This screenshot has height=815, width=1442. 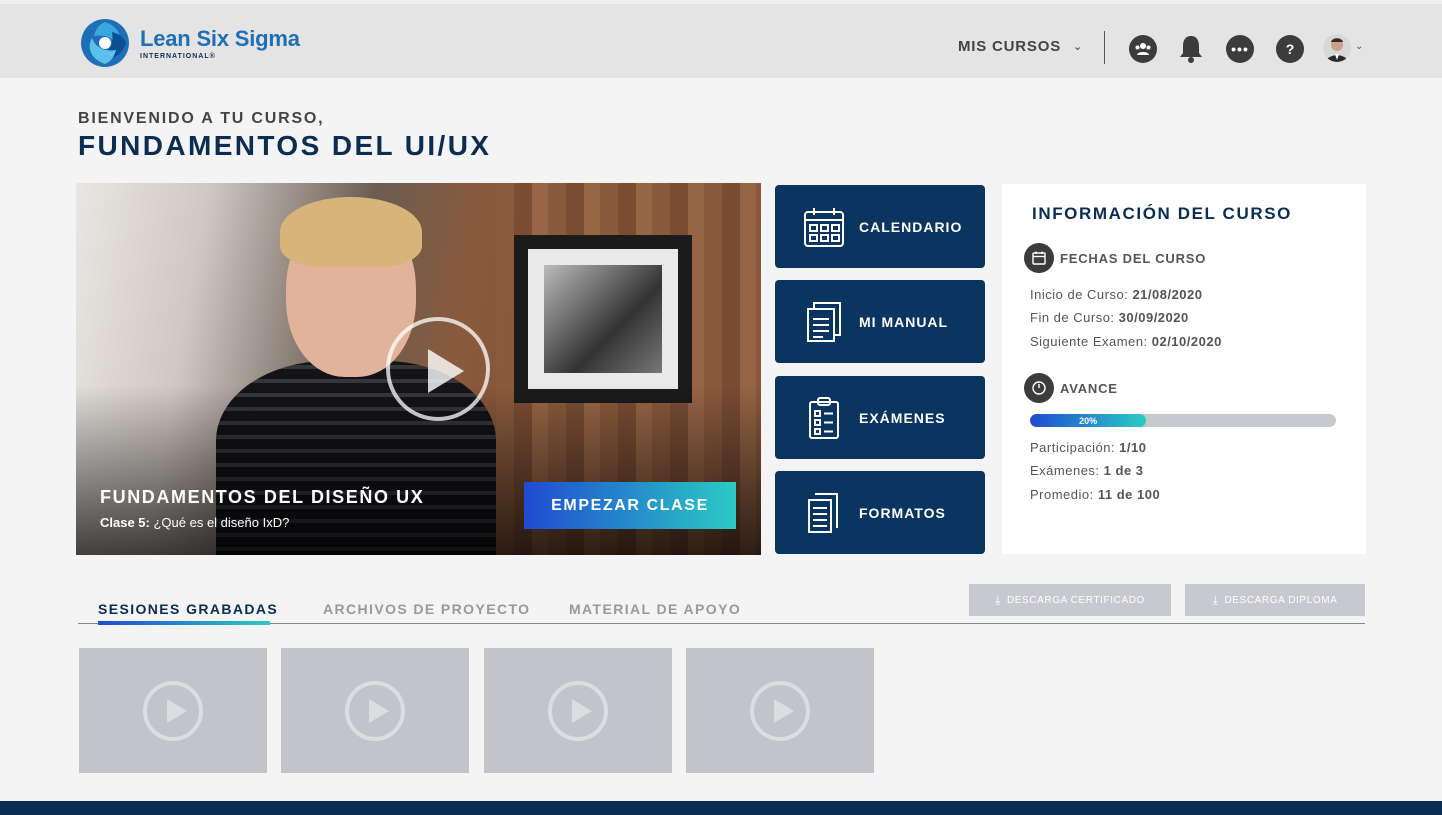 I want to click on avatar, so click(x=1337, y=48).